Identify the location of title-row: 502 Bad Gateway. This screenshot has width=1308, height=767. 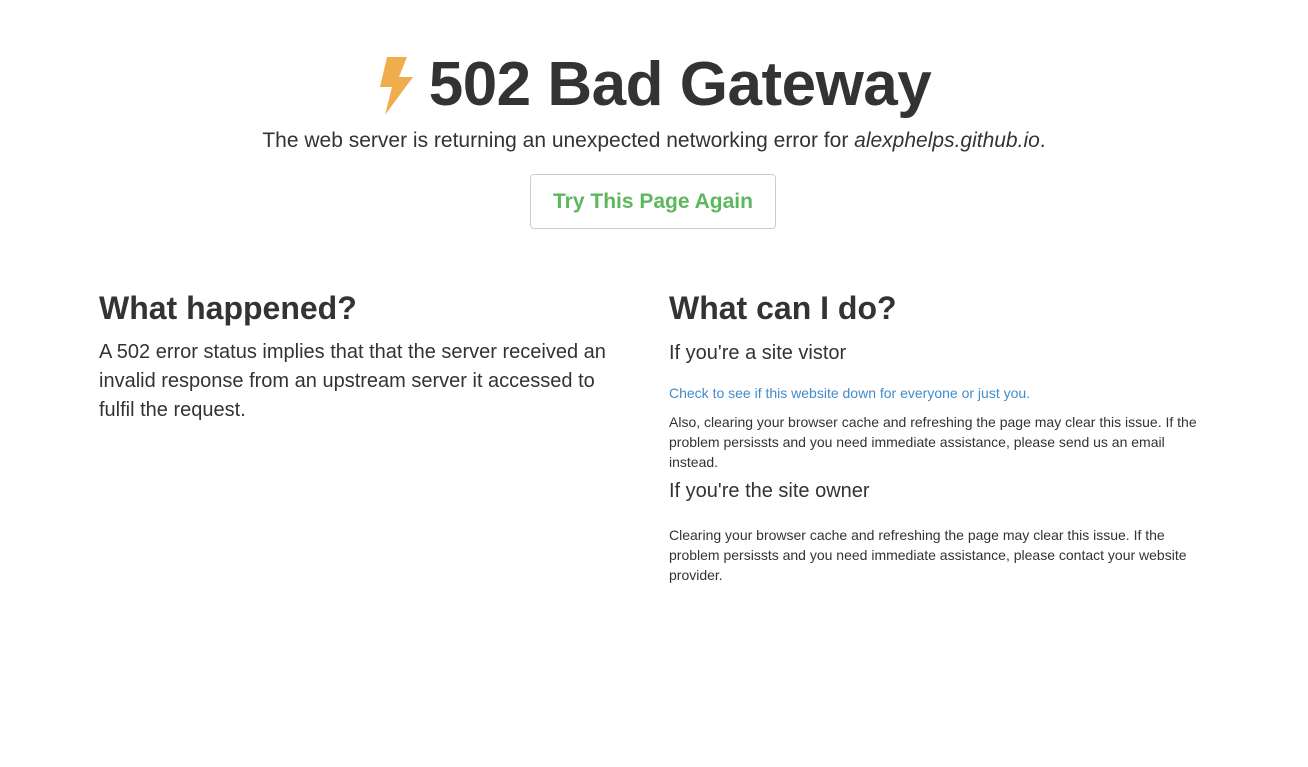
(654, 85).